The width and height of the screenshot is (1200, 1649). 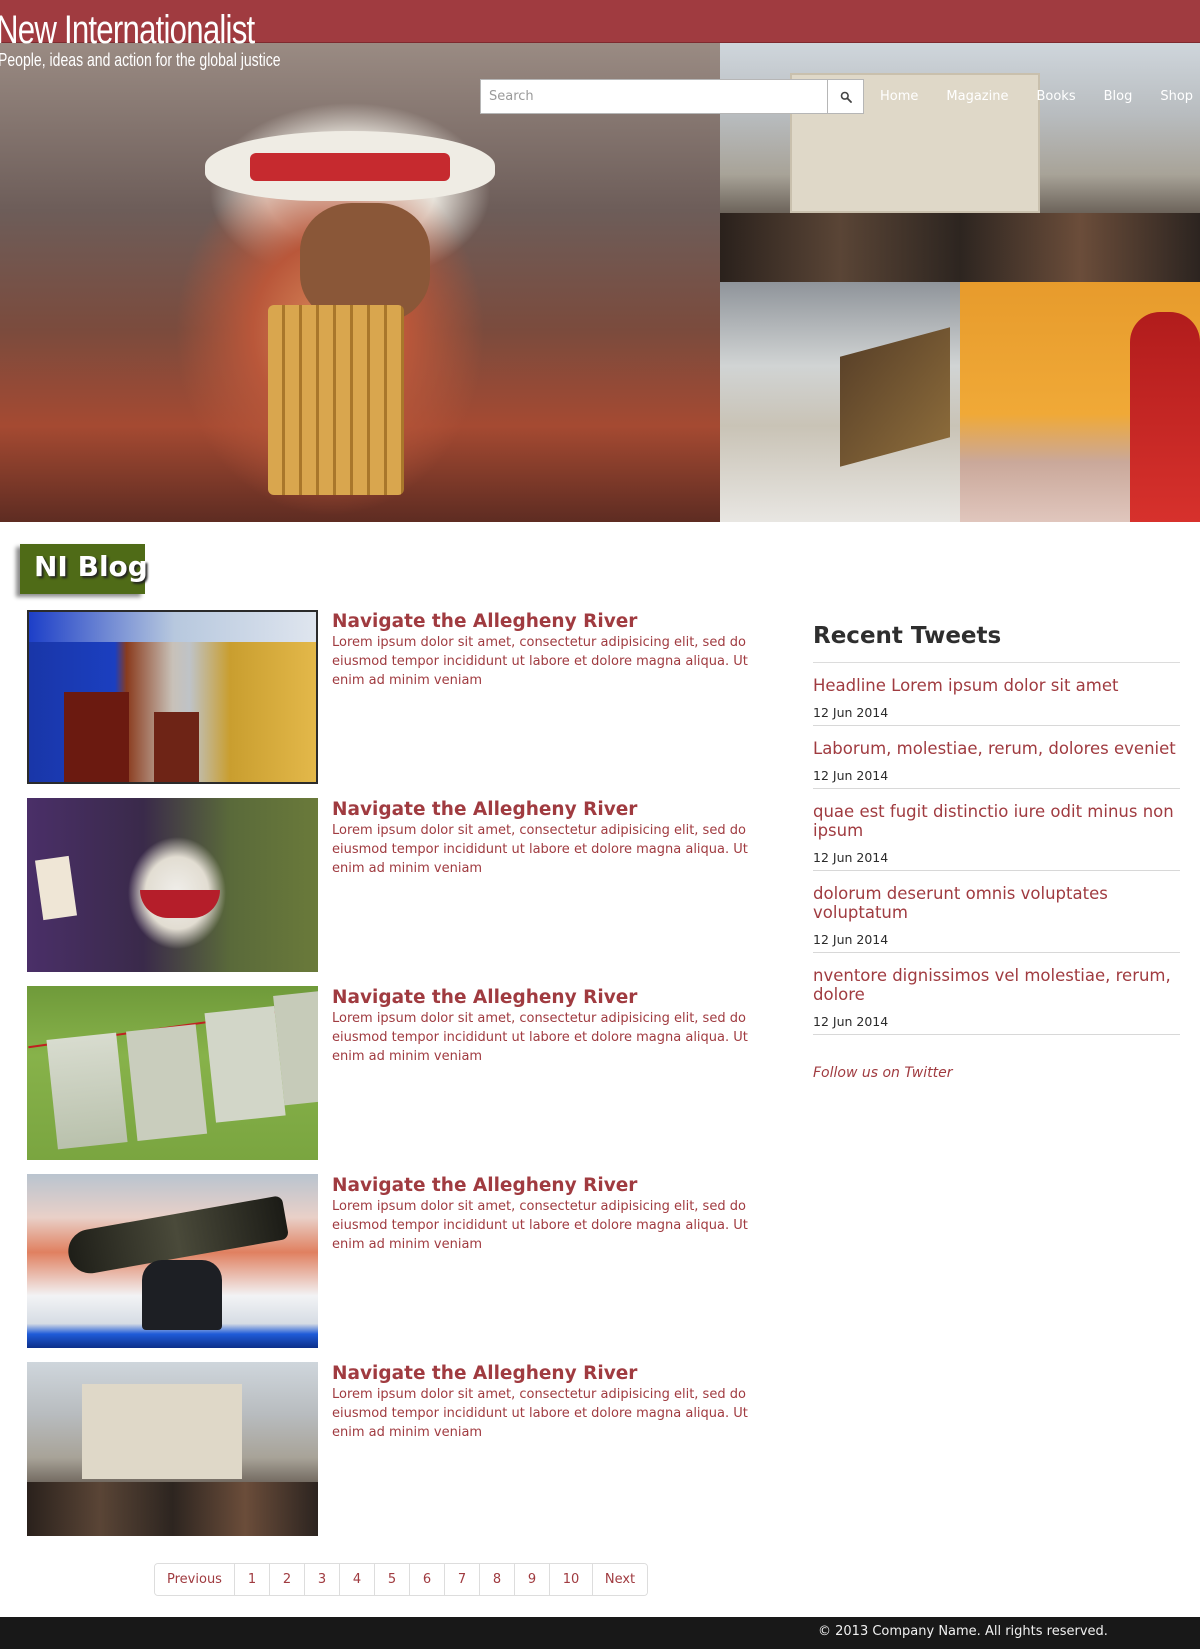 I want to click on section-title: NI Blog, so click(x=91, y=566).